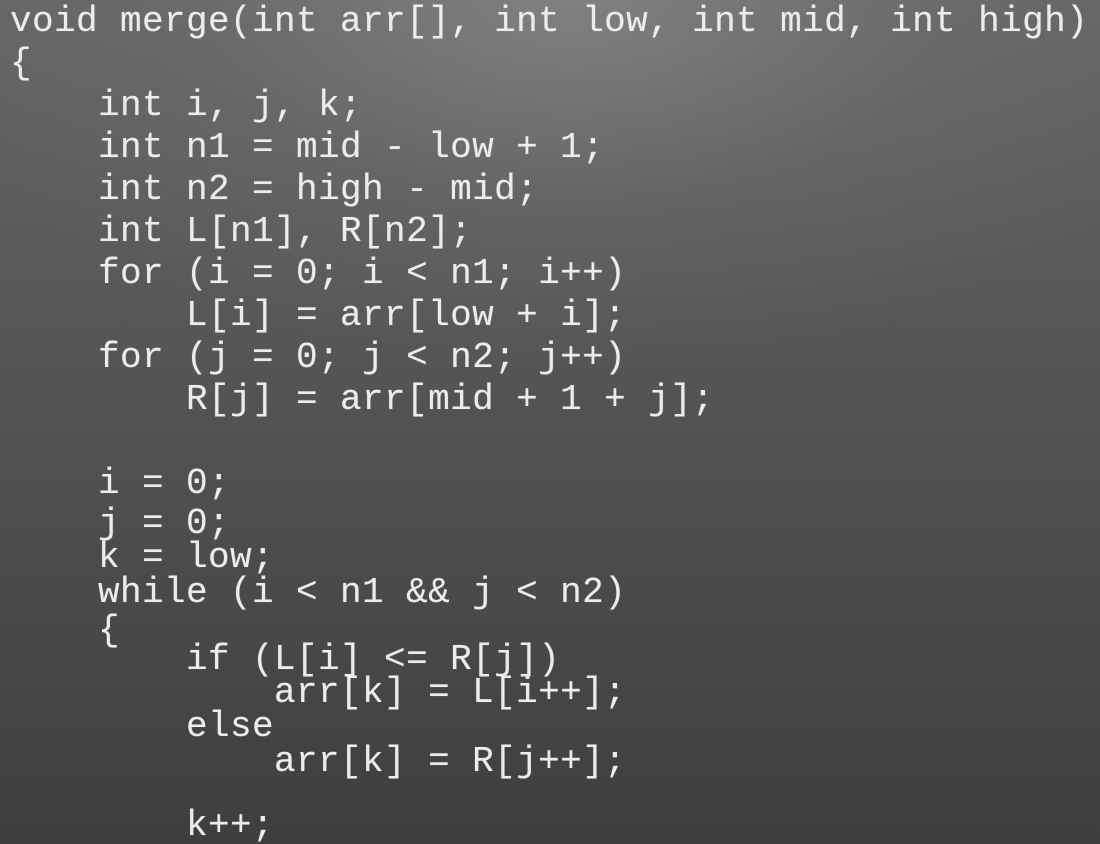 The image size is (1100, 844). I want to click on code-line: for (i = 0; i < n1; i++), so click(318, 273).